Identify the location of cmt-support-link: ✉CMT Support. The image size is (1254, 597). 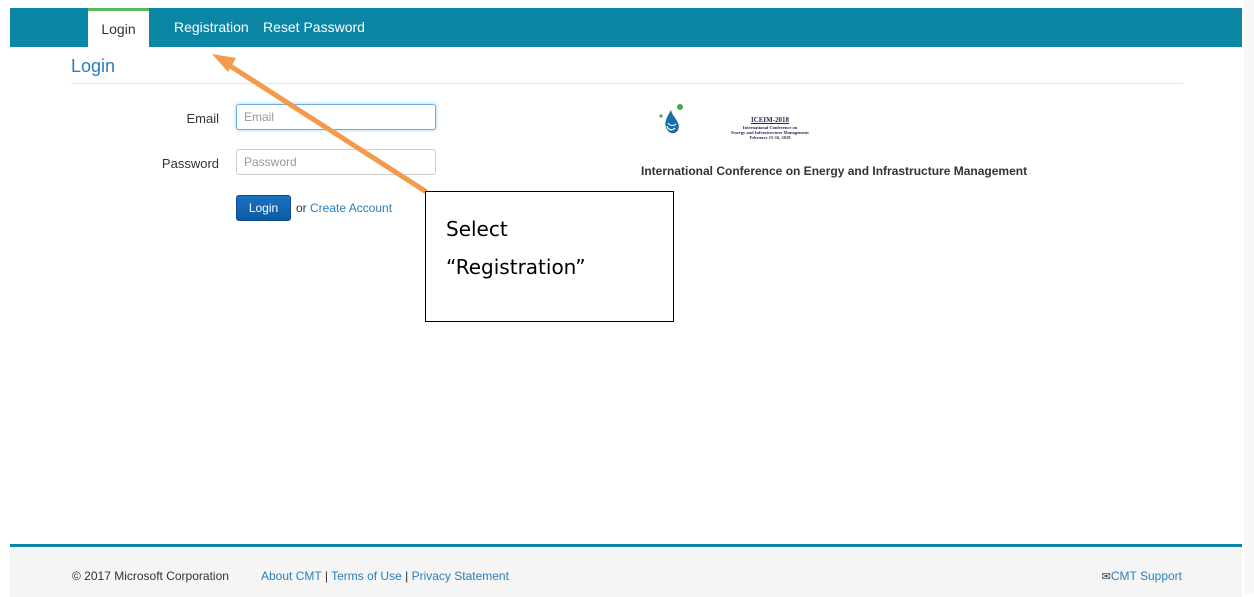
(1142, 576).